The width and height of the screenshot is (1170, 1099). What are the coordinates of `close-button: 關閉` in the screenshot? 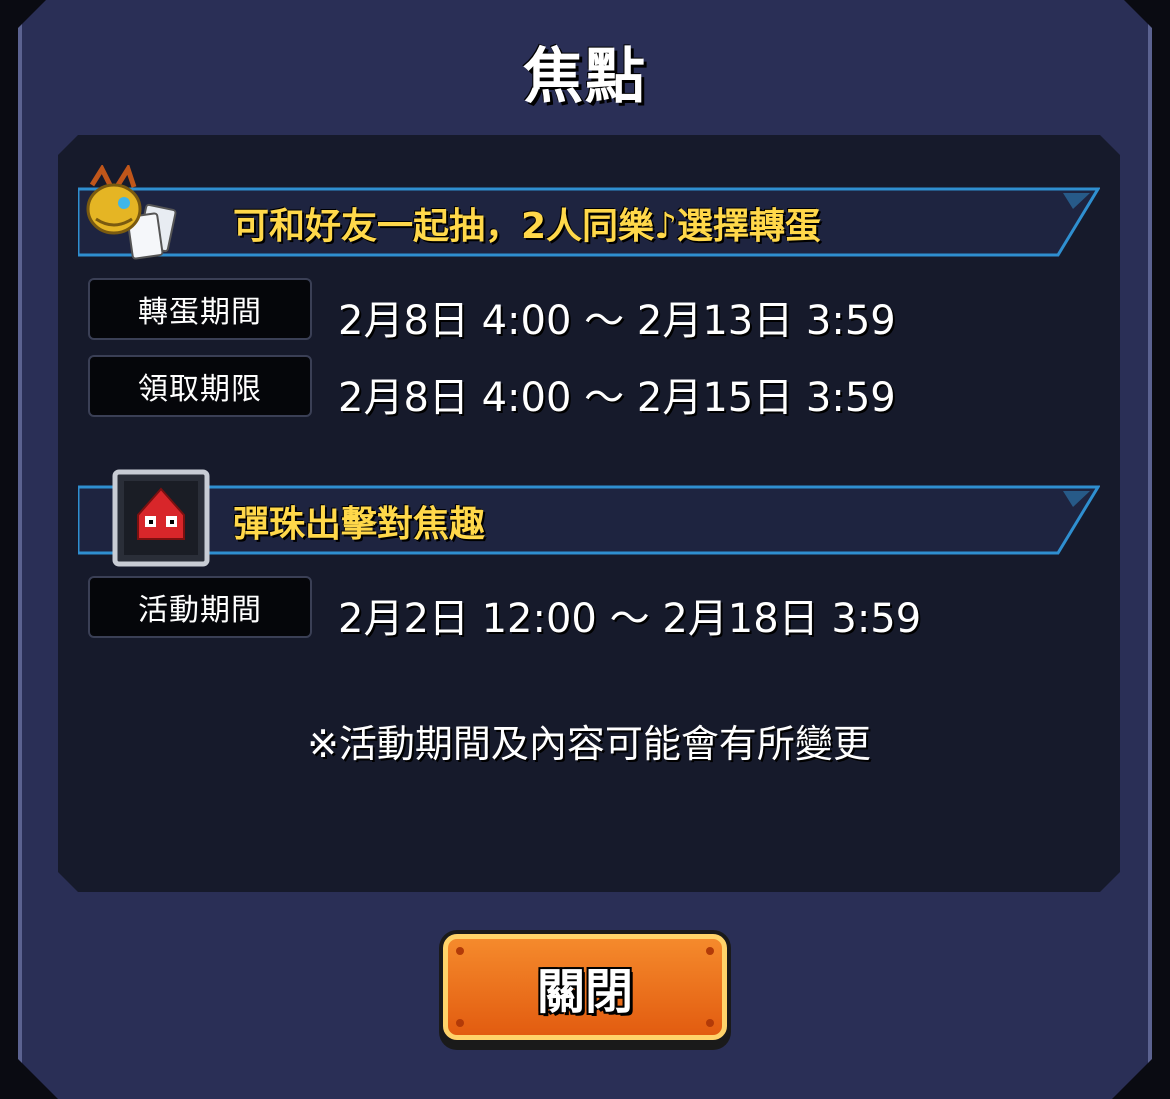 It's located at (585, 987).